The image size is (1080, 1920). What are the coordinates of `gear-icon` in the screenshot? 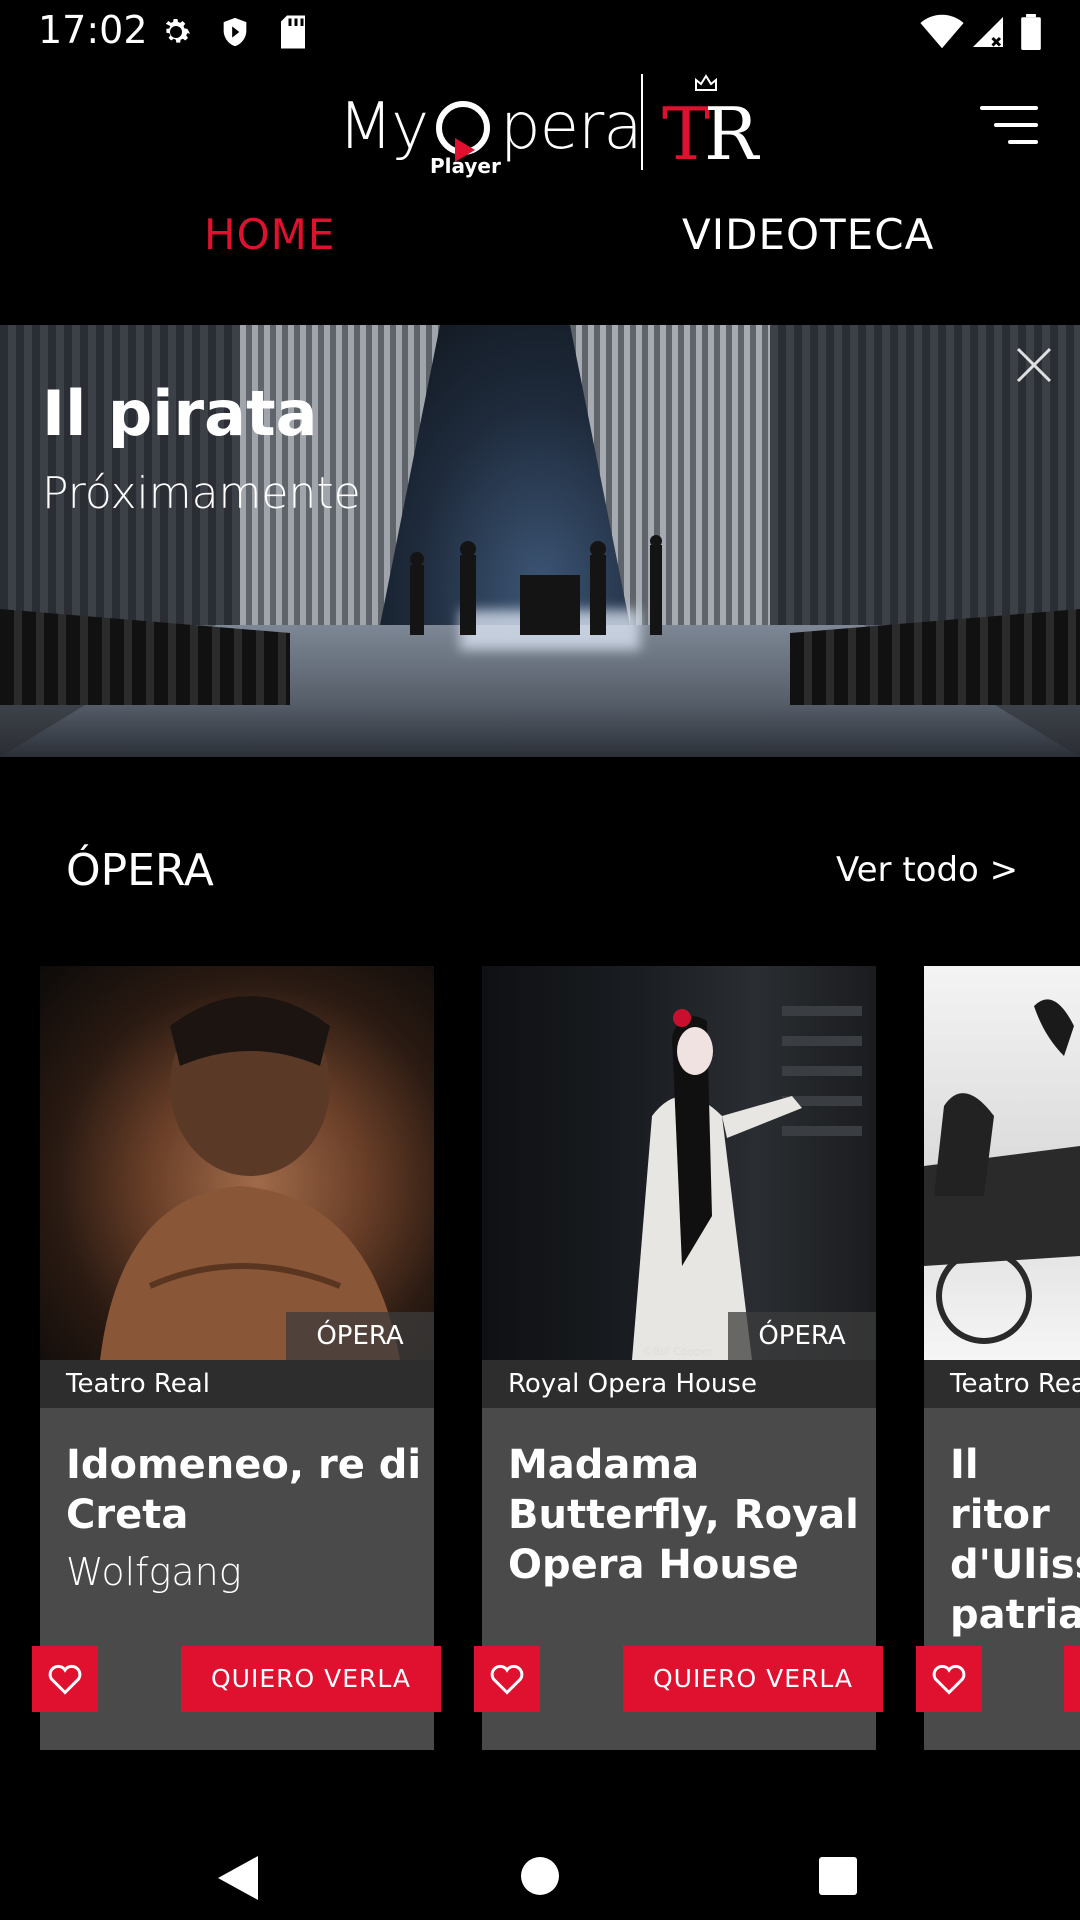 It's located at (176, 34).